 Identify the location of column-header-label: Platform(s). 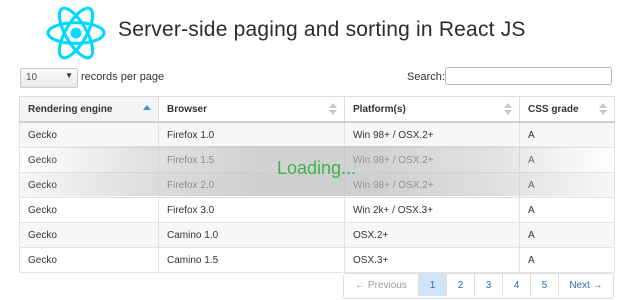
(379, 109).